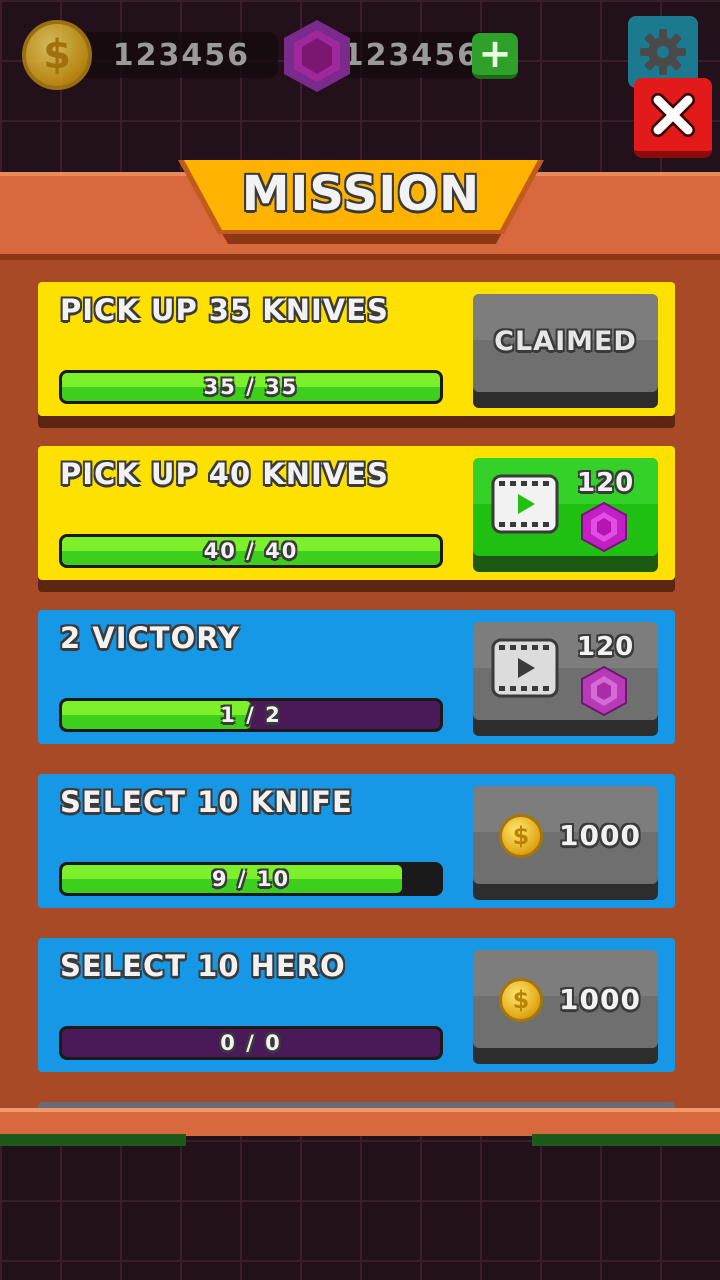  I want to click on close-icon, so click(673, 114).